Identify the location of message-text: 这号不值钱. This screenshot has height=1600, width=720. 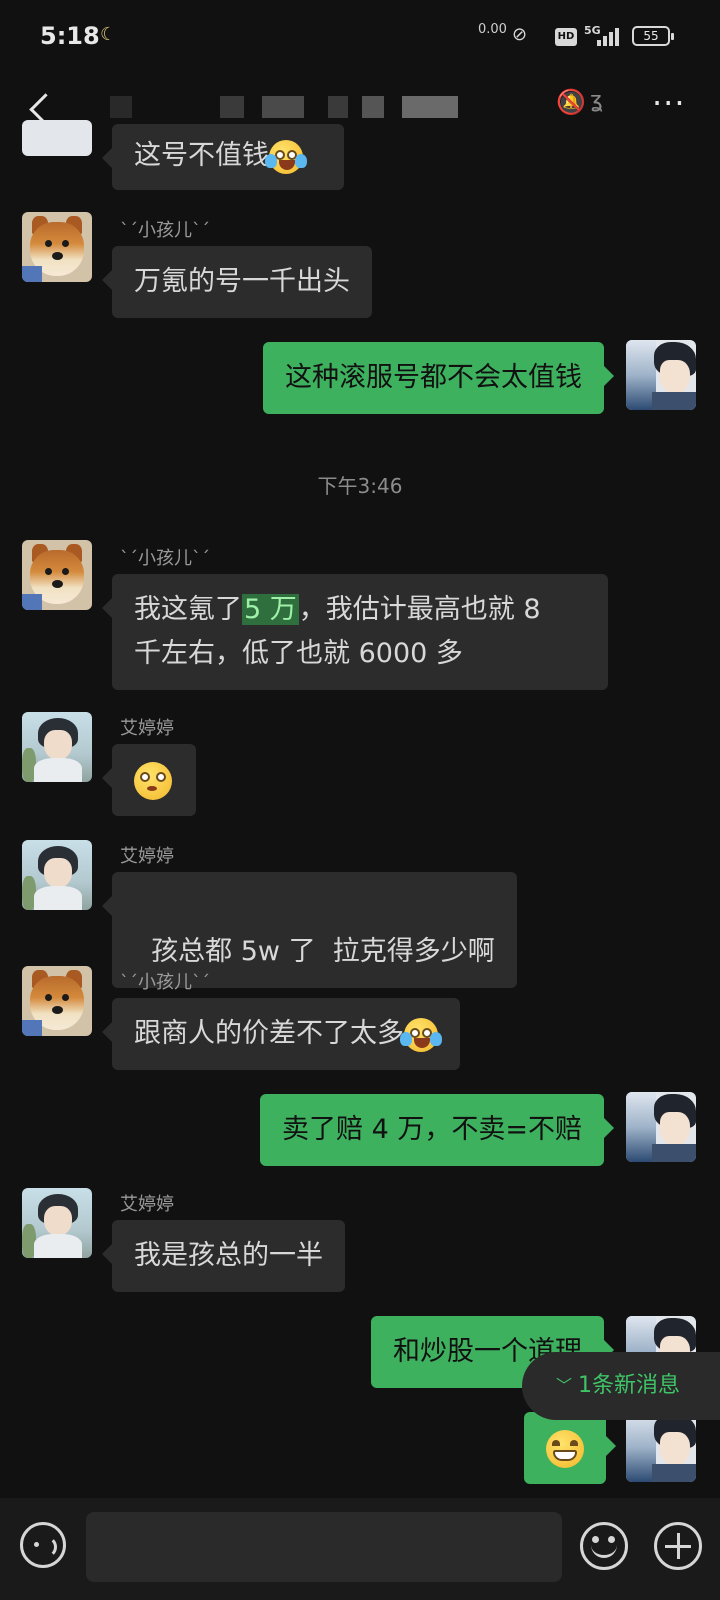
(201, 155).